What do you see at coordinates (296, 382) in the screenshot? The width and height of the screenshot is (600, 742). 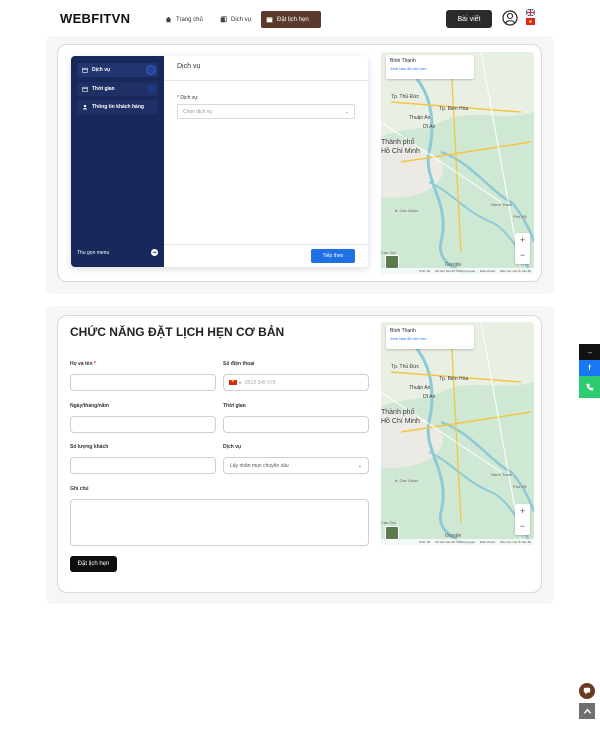 I see `phone-input: ▾ 0912 345 678` at bounding box center [296, 382].